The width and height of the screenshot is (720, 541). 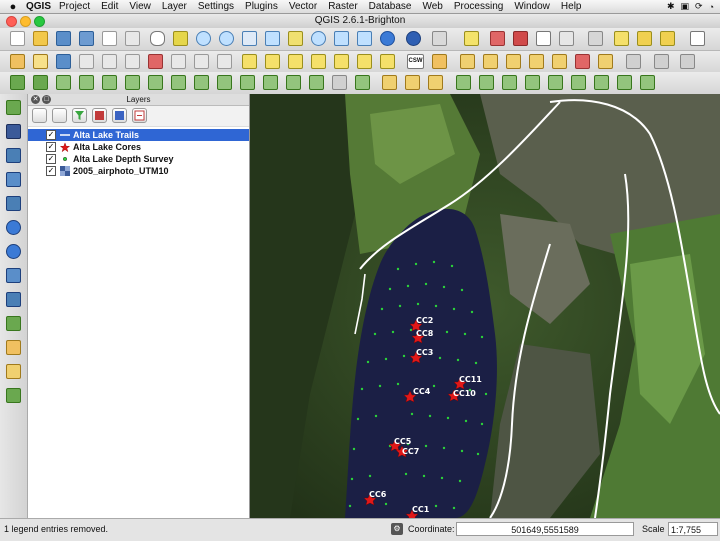 I want to click on open-layer-styling-icon, so click(x=39, y=115).